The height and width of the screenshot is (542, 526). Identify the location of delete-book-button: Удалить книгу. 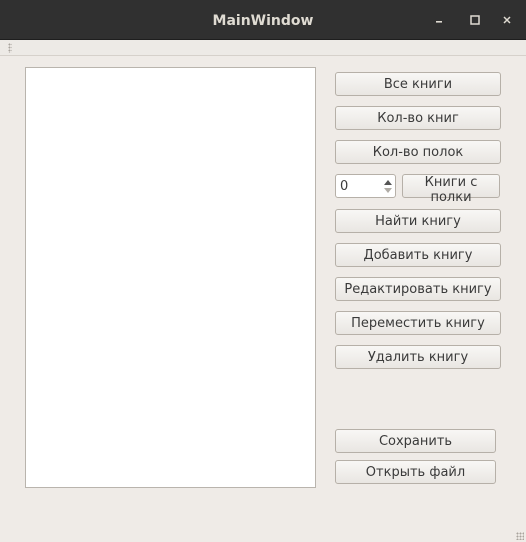
(418, 357).